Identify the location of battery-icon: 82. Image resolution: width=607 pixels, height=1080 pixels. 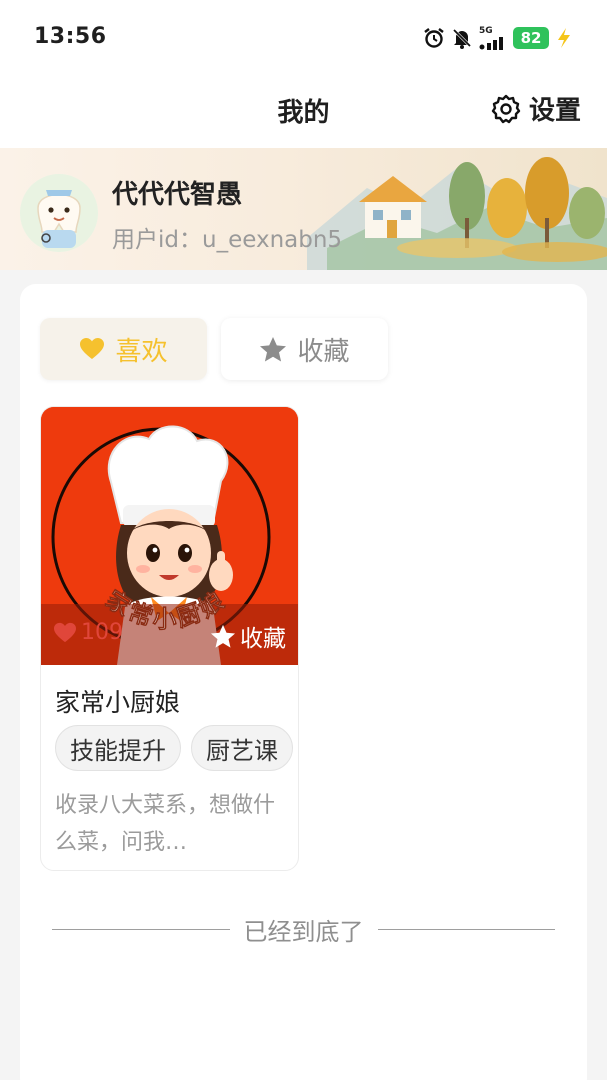
(531, 38).